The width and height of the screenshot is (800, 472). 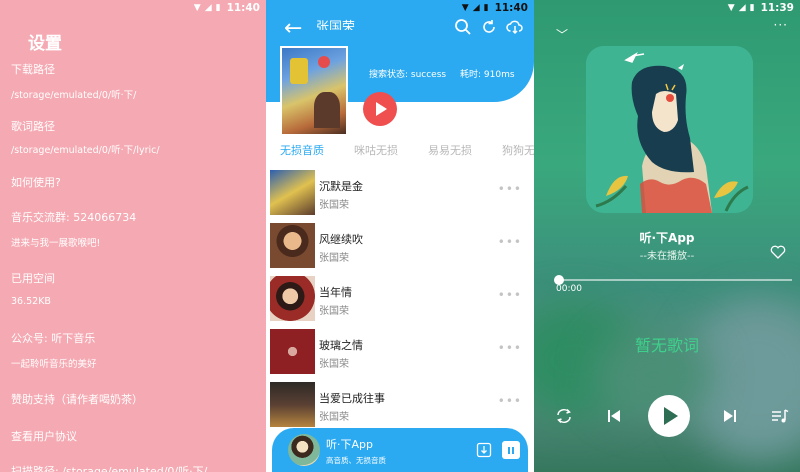 I want to click on refresh-icon, so click(x=489, y=27).